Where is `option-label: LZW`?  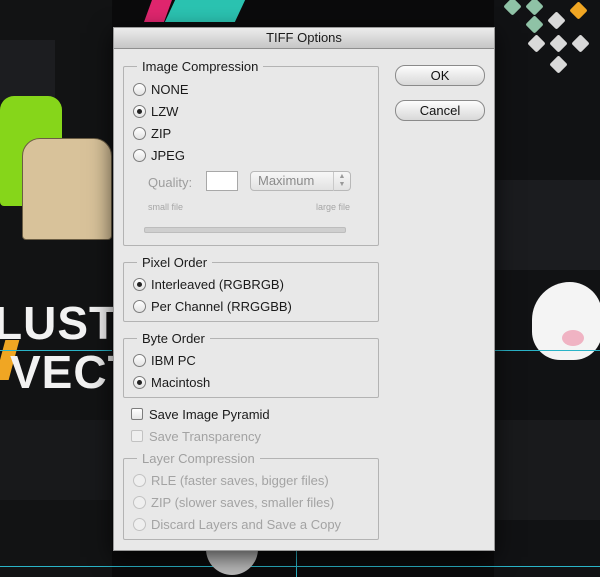
option-label: LZW is located at coordinates (165, 111).